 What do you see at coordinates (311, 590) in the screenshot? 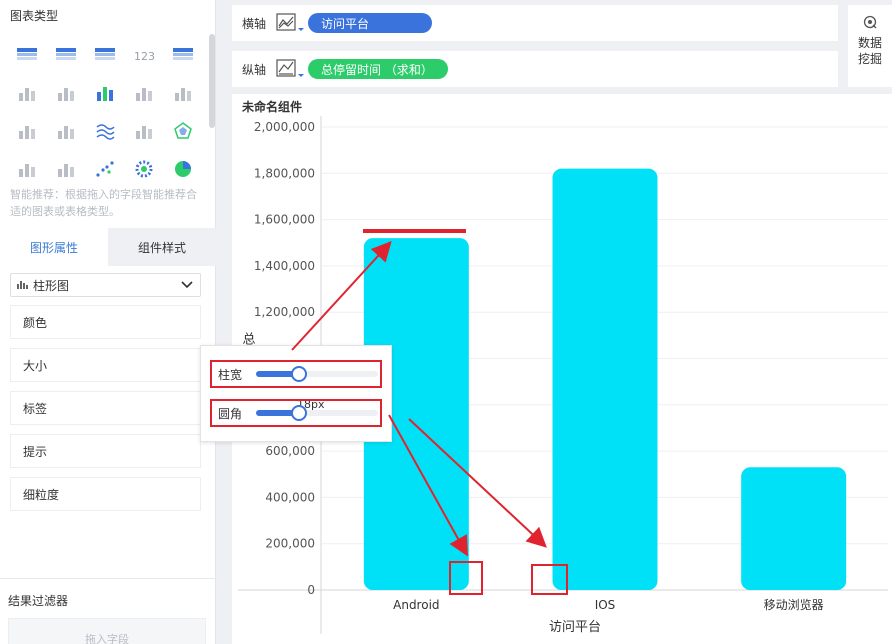
I see `y-tick-label: 0` at bounding box center [311, 590].